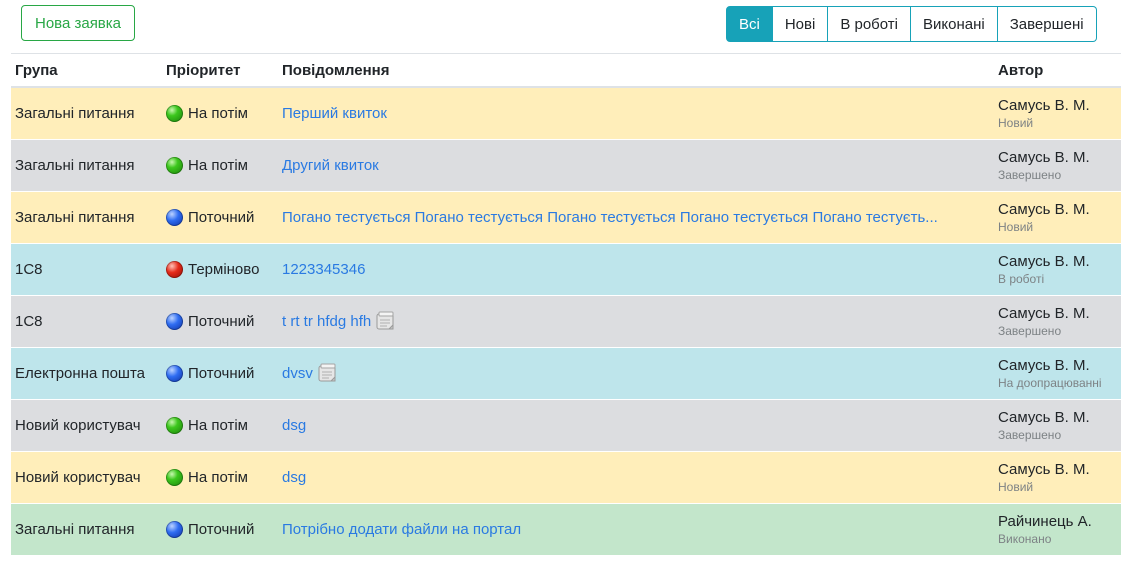 The width and height of the screenshot is (1140, 581). I want to click on author-cell: Самусь В. М. В роботі, so click(1057, 268).